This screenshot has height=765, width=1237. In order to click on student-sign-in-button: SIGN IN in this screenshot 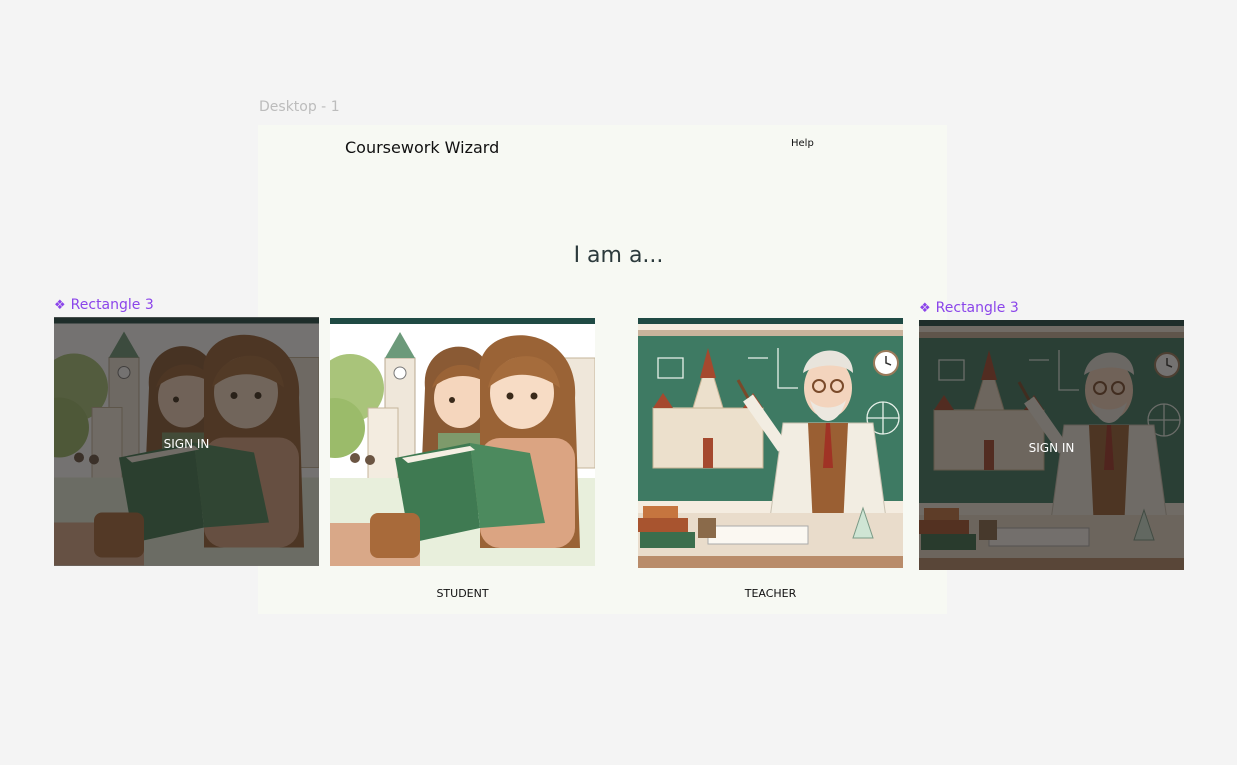, I will do `click(186, 444)`.